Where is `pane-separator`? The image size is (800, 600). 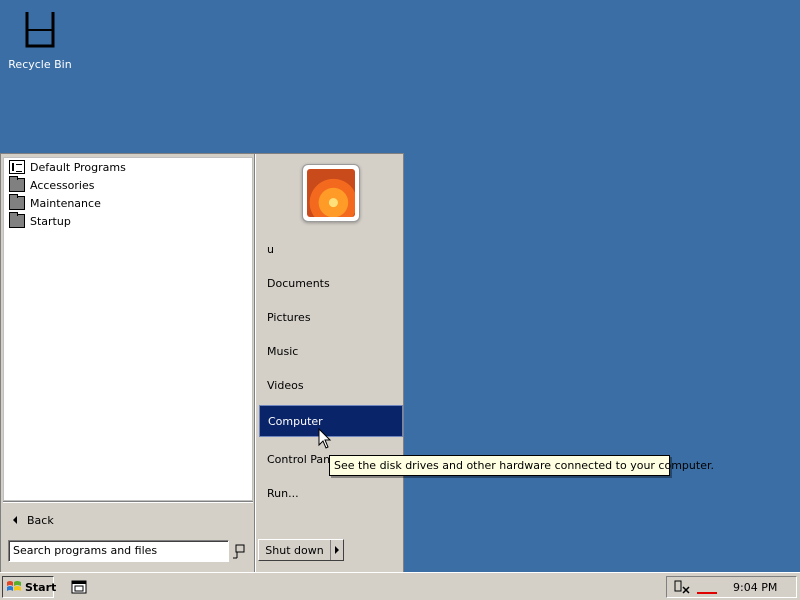
pane-separator is located at coordinates (255, 363).